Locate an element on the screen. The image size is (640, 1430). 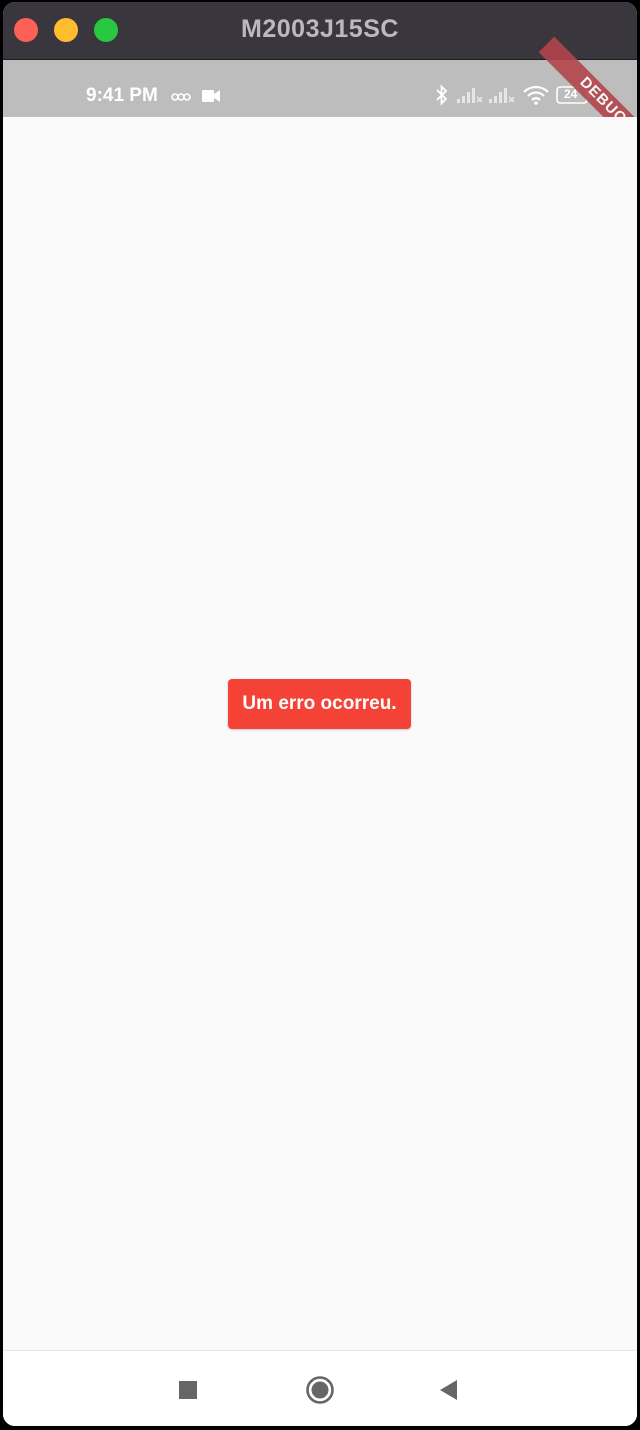
window-title: M2003J15SC is located at coordinates (320, 29).